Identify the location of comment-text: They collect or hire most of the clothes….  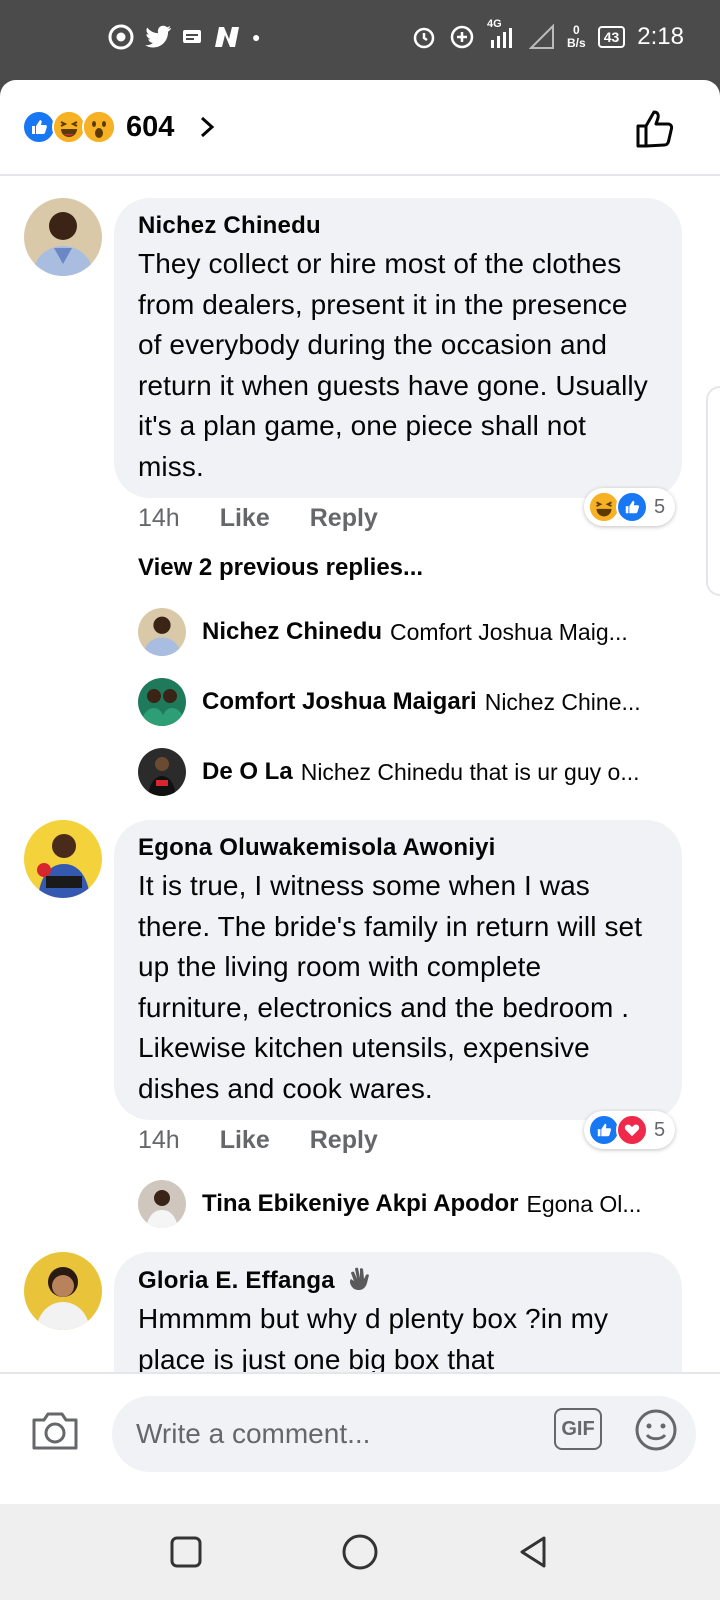
(393, 365).